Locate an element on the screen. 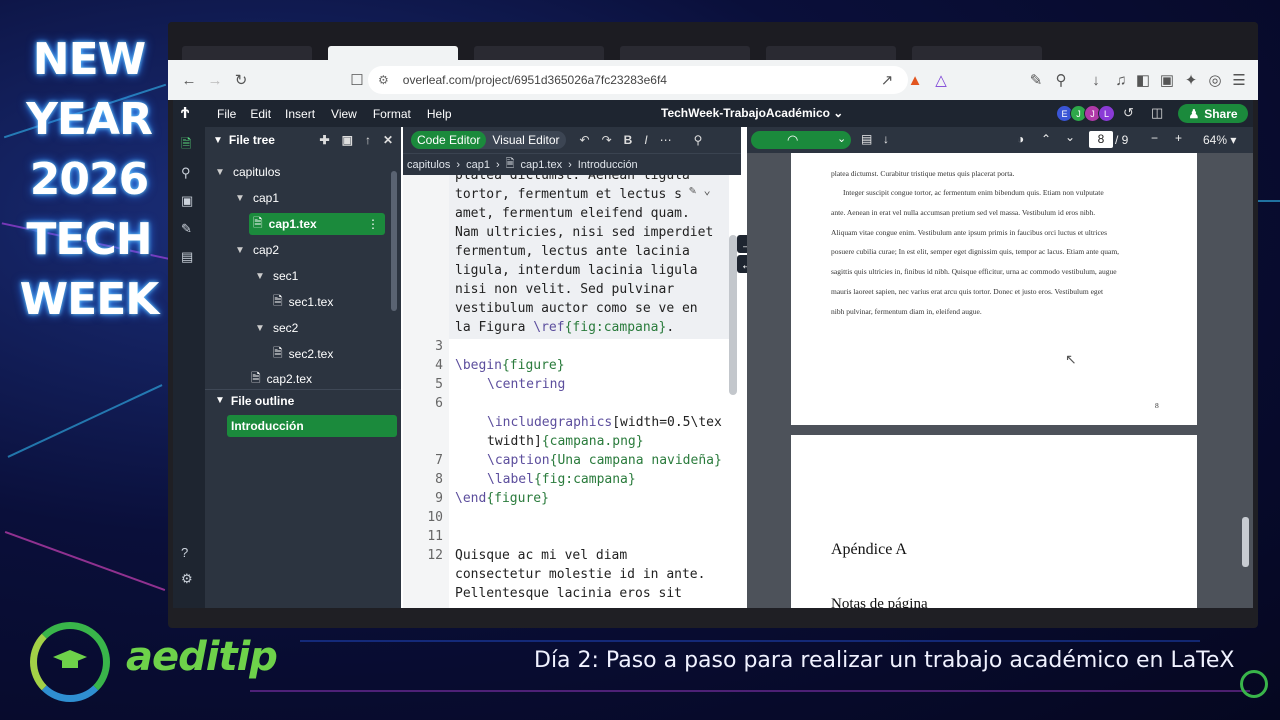 This screenshot has height=720, width=1280. tree-file-sec1-tex: 🗎 sec1.tex is located at coordinates (303, 302).